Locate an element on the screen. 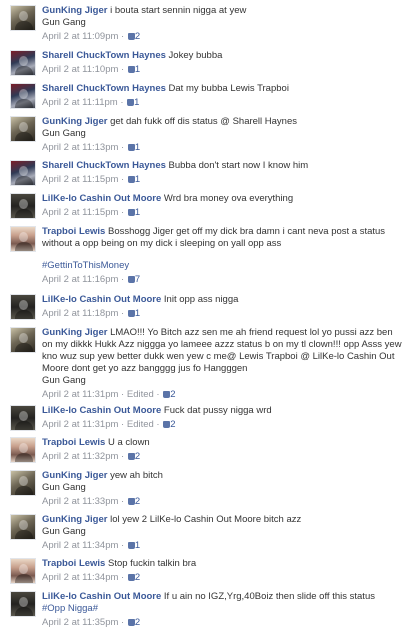 The image size is (409, 629). comment-text: yew ah bitch is located at coordinates (136, 475).